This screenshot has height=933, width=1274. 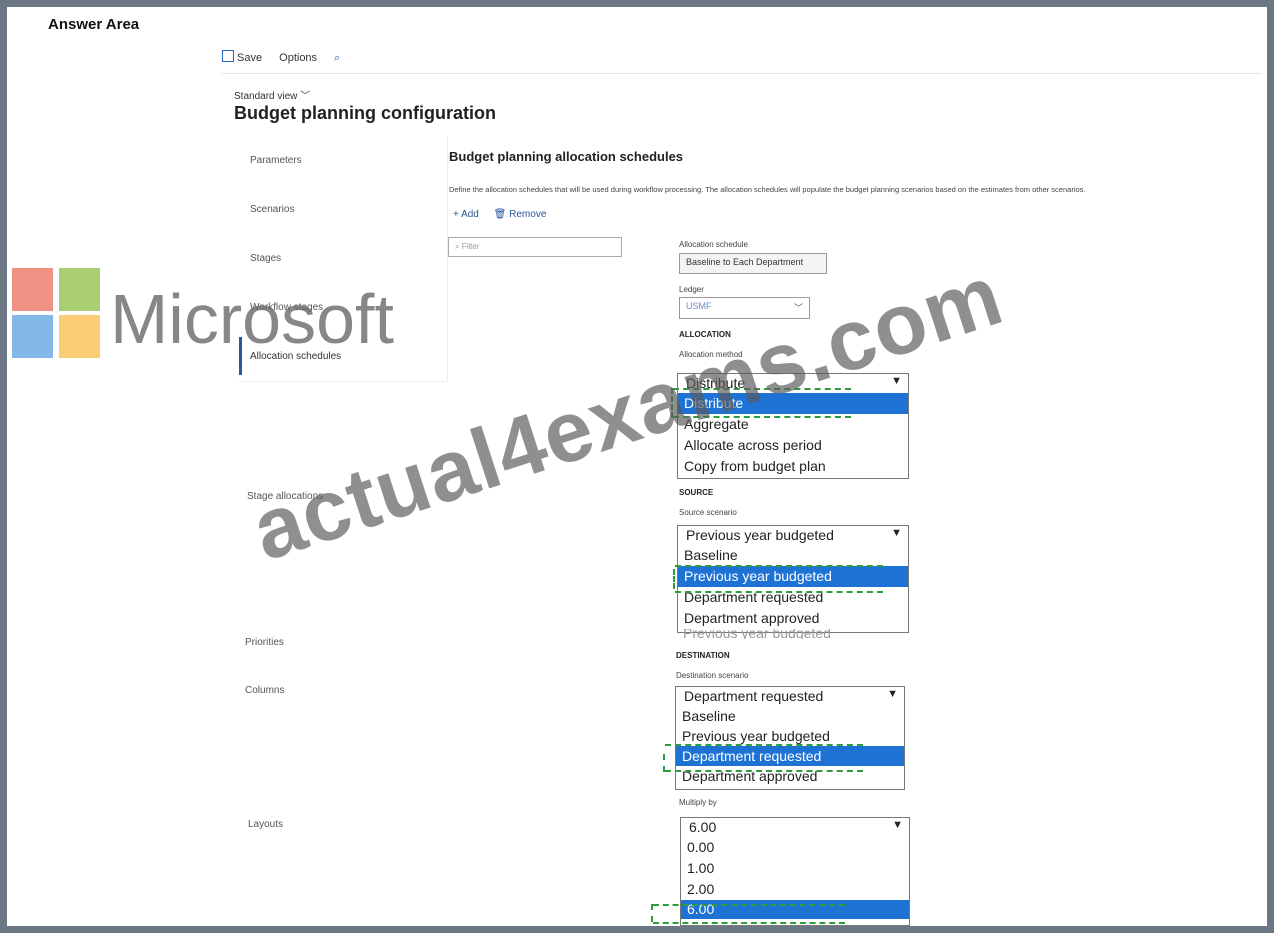 I want to click on allocation-schedule-label: Allocation schedule, so click(x=713, y=244).